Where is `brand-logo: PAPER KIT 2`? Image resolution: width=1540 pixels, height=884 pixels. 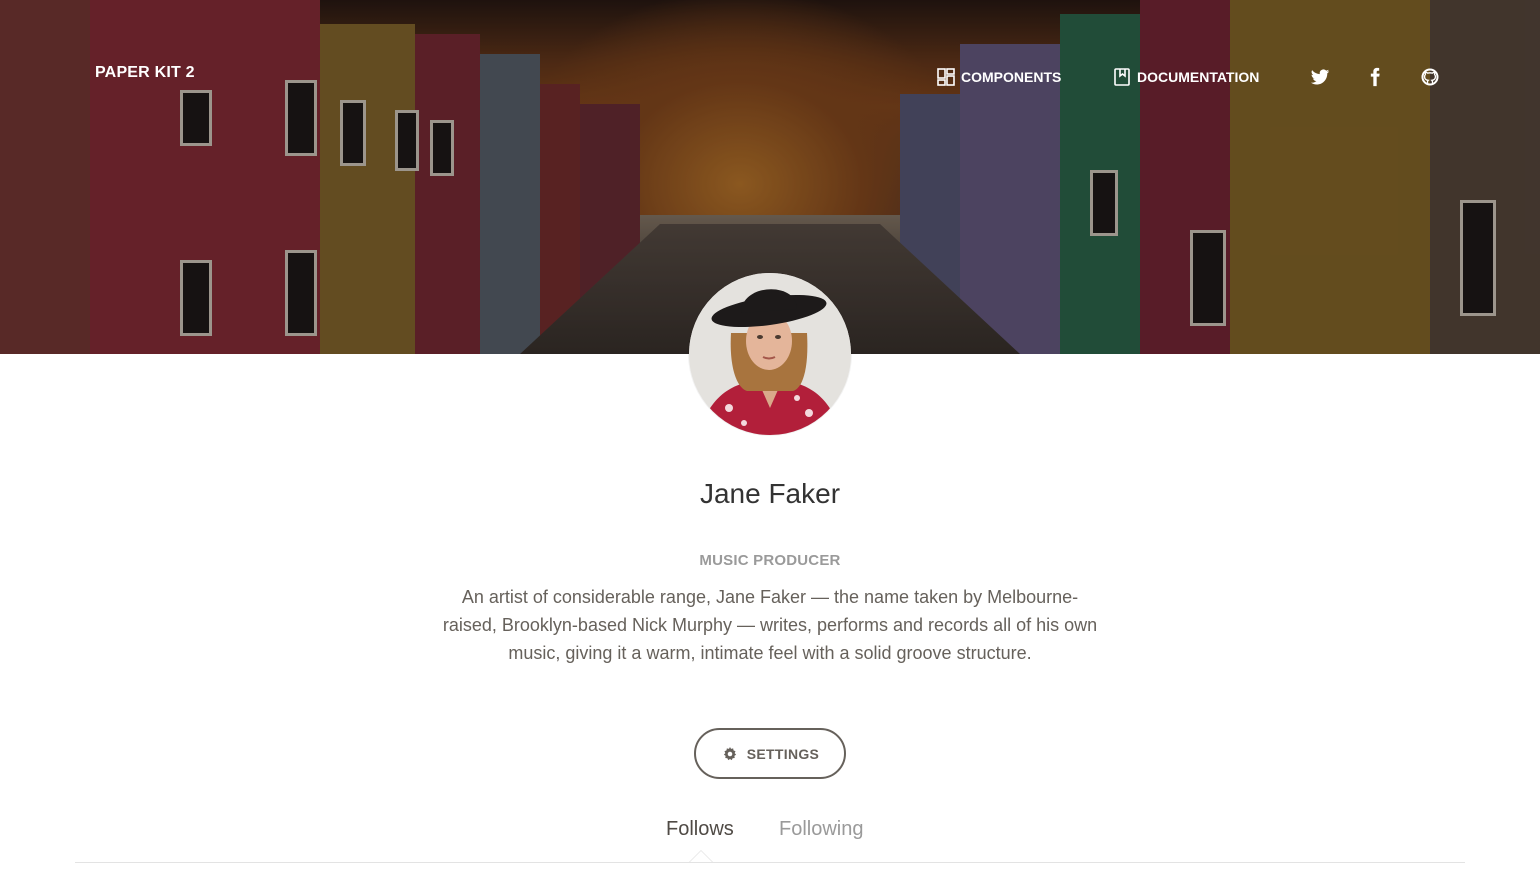
brand-logo: PAPER KIT 2 is located at coordinates (145, 73).